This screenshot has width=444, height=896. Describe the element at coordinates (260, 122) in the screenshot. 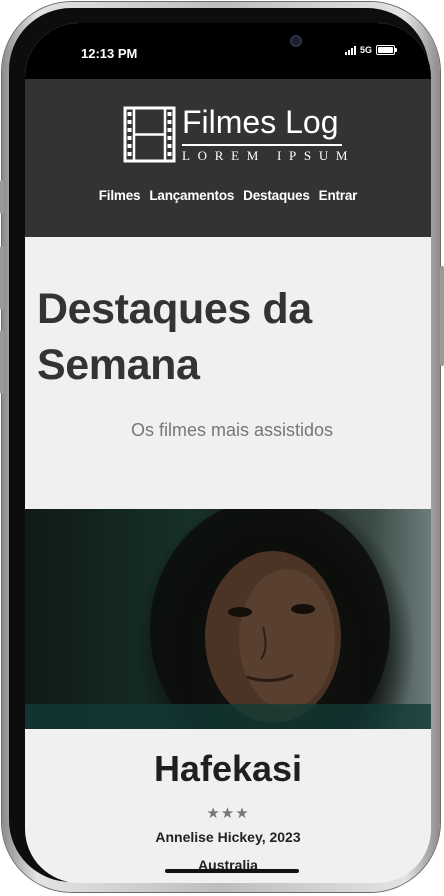

I see `logo-title: Filmes Log` at that location.